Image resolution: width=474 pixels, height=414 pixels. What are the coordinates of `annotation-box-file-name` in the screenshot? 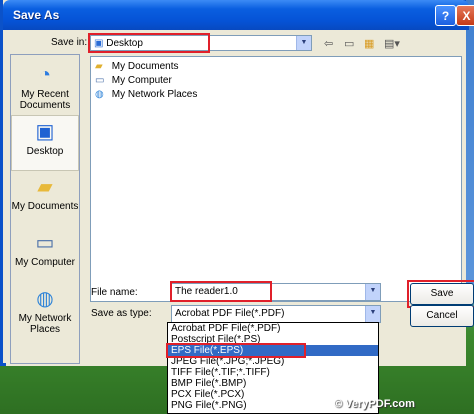 It's located at (221, 291).